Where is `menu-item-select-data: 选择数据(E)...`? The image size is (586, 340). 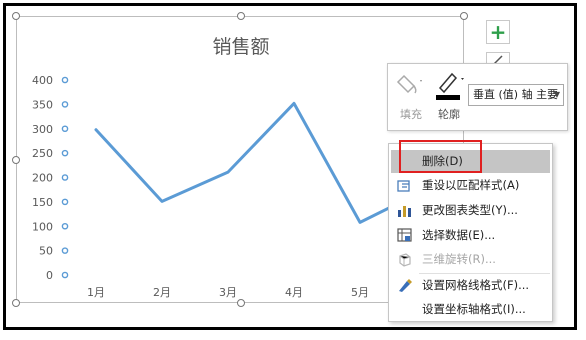
menu-item-select-data: 选择数据(E)... is located at coordinates (470, 235).